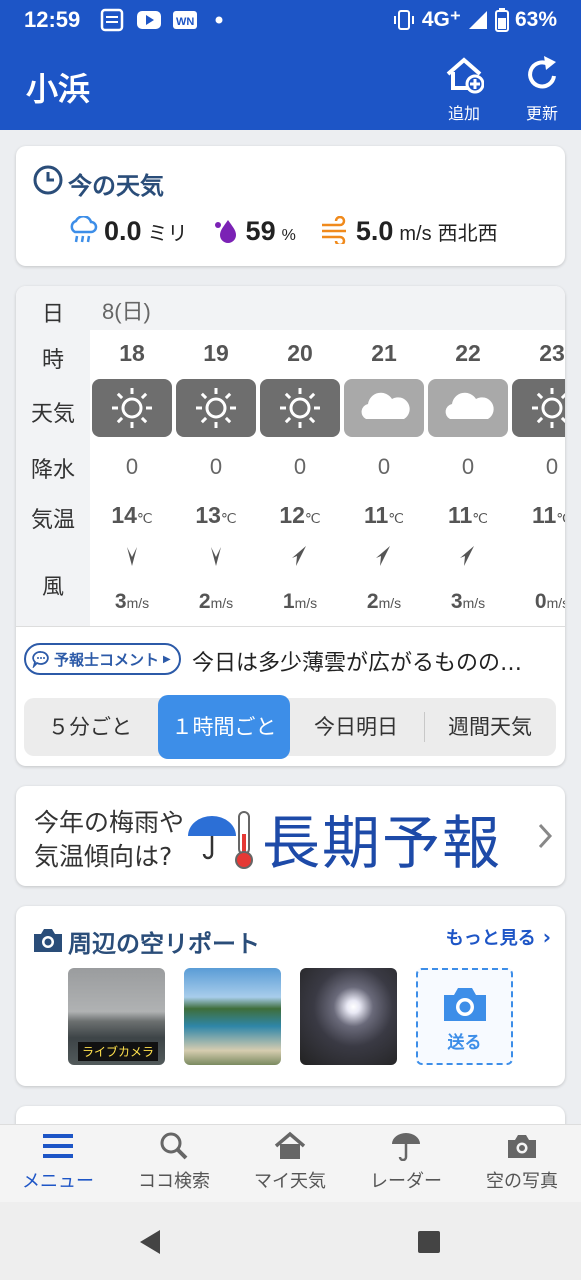  I want to click on bottom-navigation: メニュー ココ検索 マイ天気 レーダー 空の写真, so click(290, 1163).